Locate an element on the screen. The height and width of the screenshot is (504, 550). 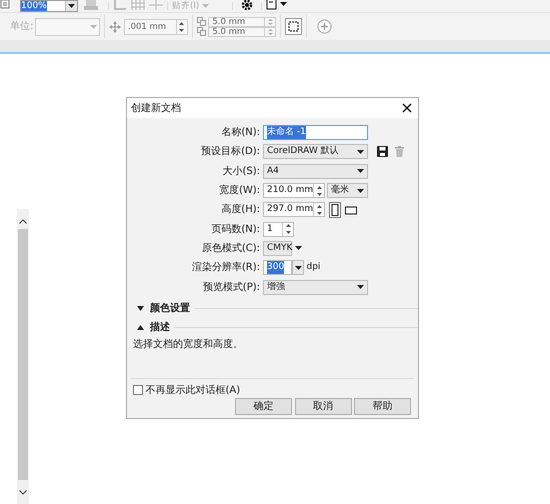
dialog-button: 取消 is located at coordinates (323, 406).